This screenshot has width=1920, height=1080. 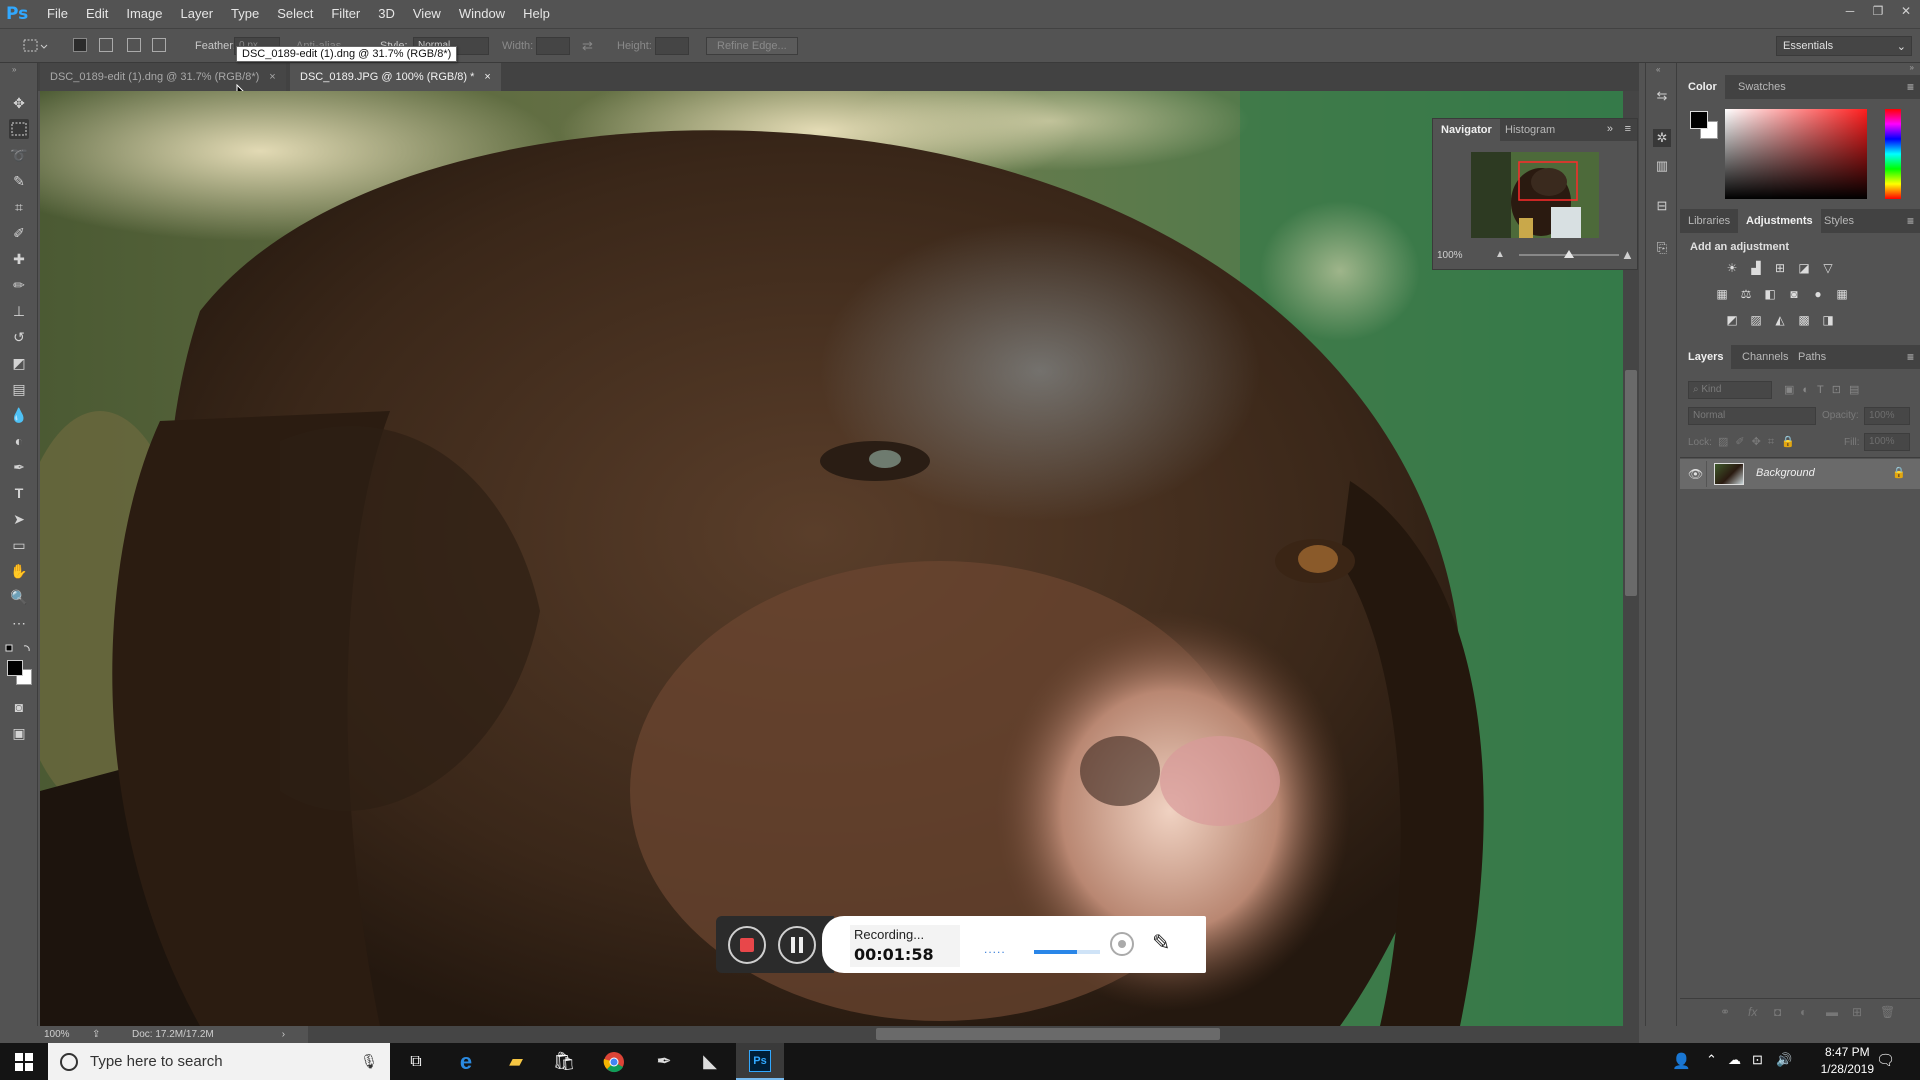 What do you see at coordinates (283, 1034) in the screenshot?
I see `status-menu-icon: ›` at bounding box center [283, 1034].